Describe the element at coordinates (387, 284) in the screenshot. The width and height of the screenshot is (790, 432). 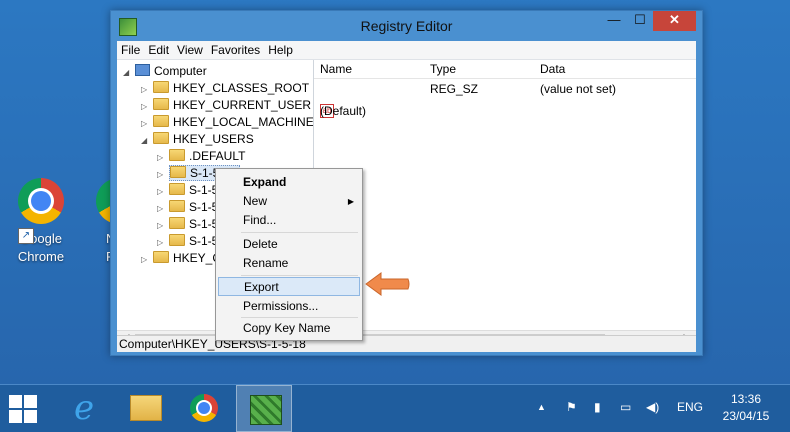
I see `orange-arrow-pointer-icon` at that location.